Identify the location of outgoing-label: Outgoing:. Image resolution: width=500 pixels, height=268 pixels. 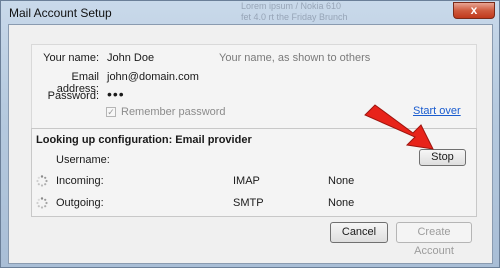
(80, 203).